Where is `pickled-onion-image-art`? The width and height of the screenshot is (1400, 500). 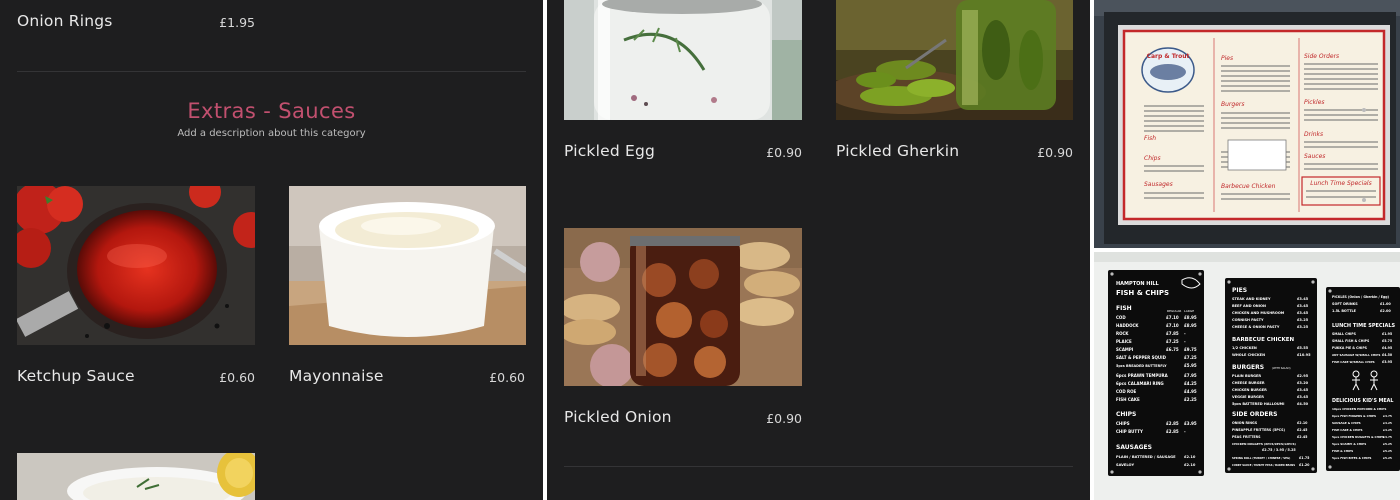
pickled-onion-image-art is located at coordinates (683, 307).